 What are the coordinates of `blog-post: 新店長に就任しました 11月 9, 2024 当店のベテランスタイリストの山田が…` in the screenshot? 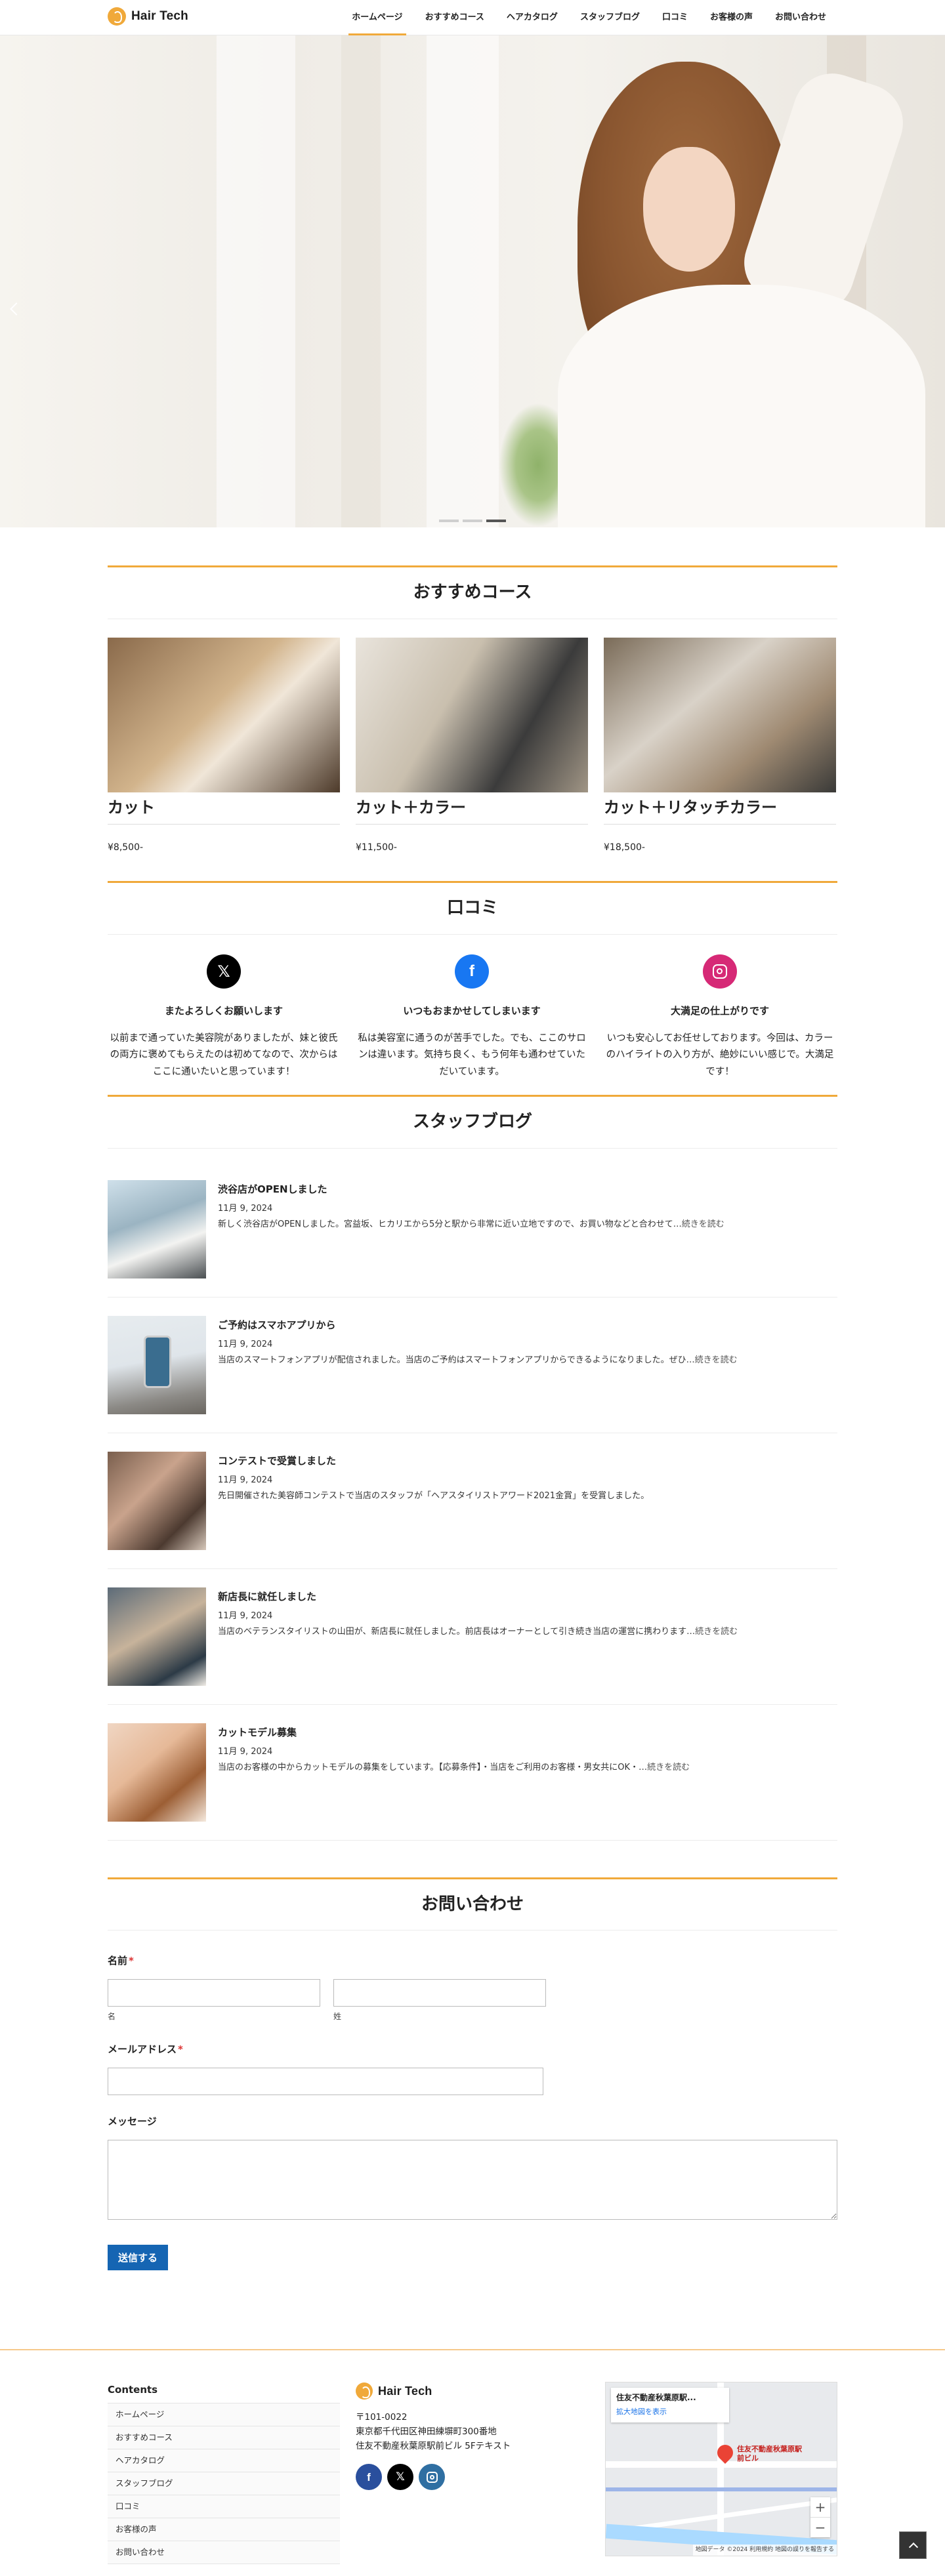 It's located at (472, 1637).